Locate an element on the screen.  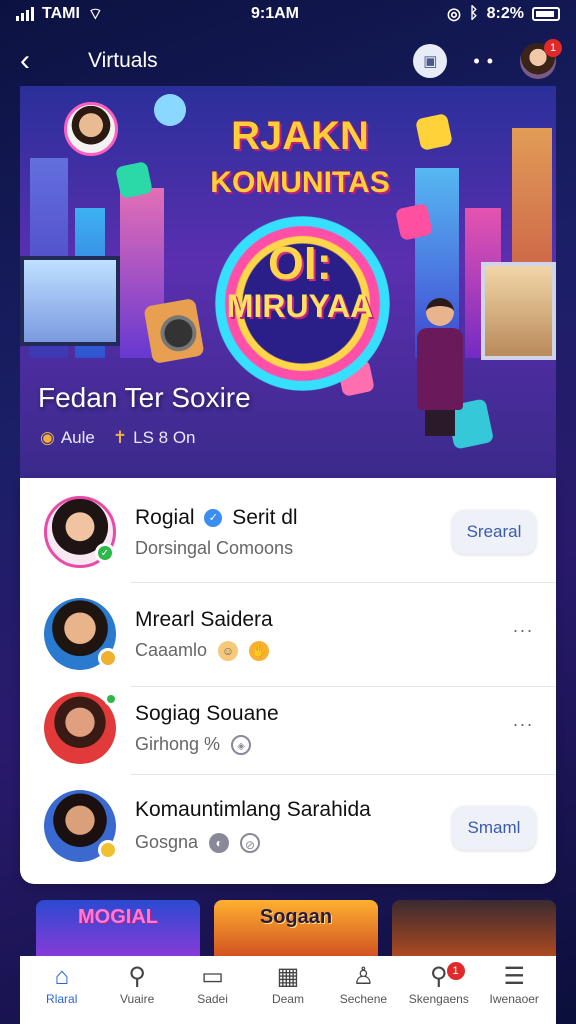
location-icon: ◉ is located at coordinates (47, 437).